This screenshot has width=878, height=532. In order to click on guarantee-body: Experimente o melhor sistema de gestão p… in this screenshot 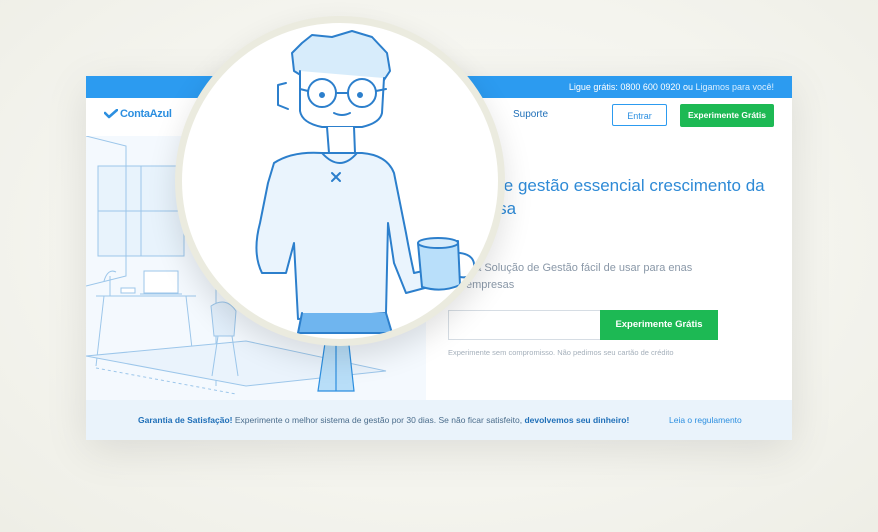, I will do `click(378, 420)`.